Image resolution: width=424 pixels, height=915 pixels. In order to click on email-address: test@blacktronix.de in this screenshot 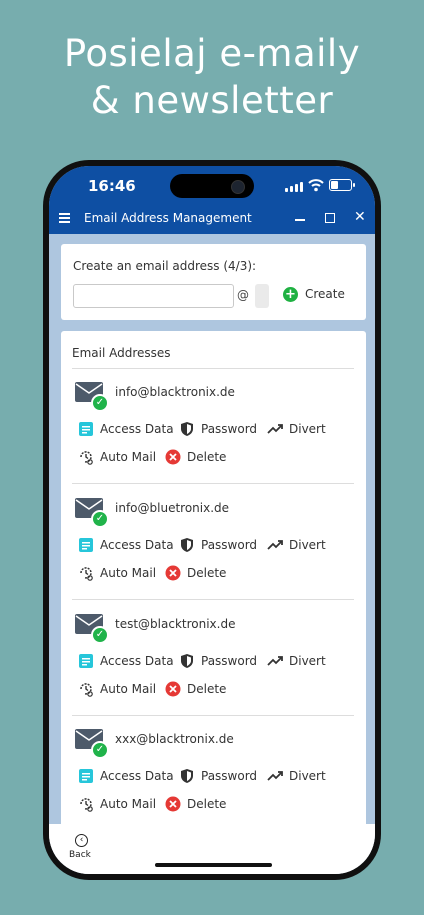, I will do `click(175, 624)`.